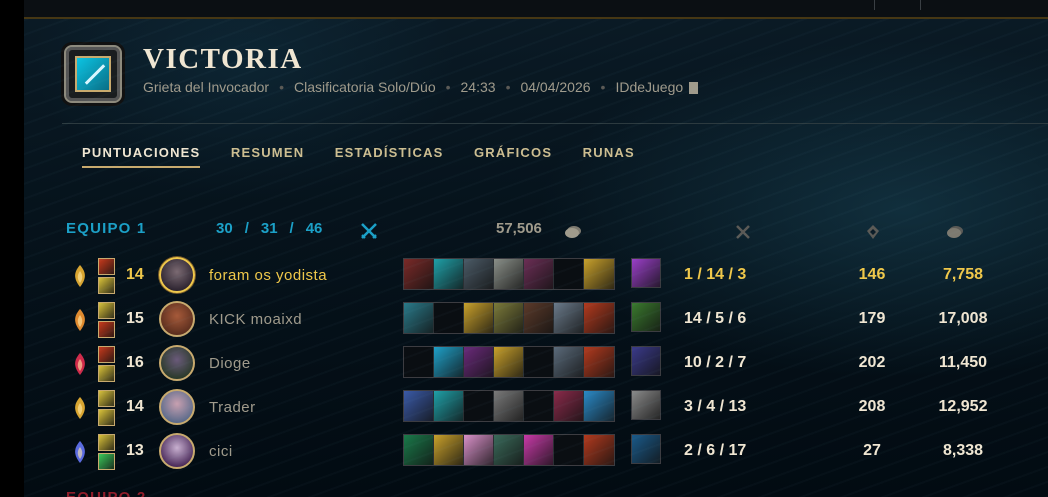 This screenshot has height=497, width=1048. What do you see at coordinates (369, 231) in the screenshot?
I see `crossed-swords-icon` at bounding box center [369, 231].